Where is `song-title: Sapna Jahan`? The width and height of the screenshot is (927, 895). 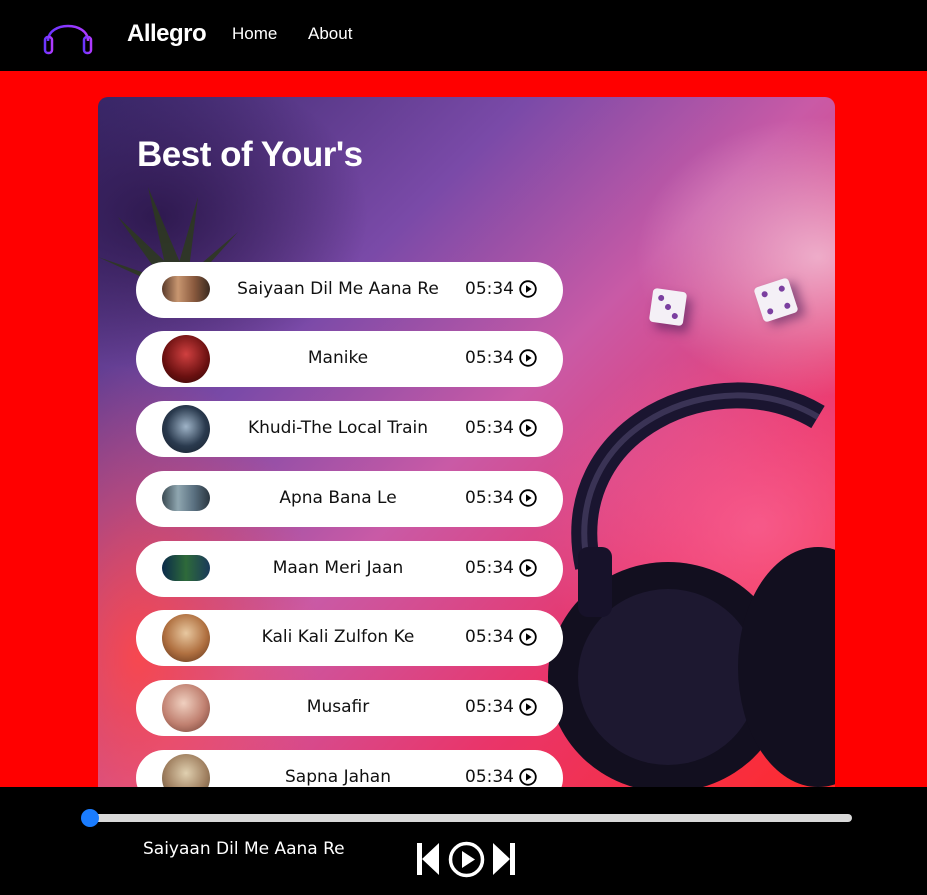 song-title: Sapna Jahan is located at coordinates (338, 777).